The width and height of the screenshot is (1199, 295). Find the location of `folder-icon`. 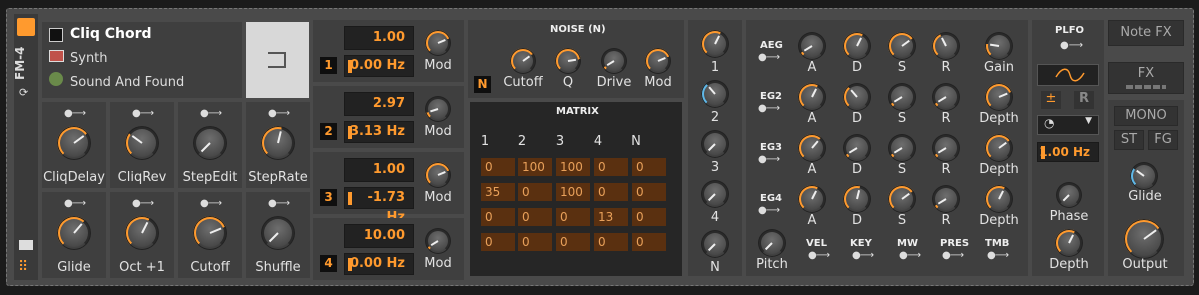

folder-icon is located at coordinates (26, 245).